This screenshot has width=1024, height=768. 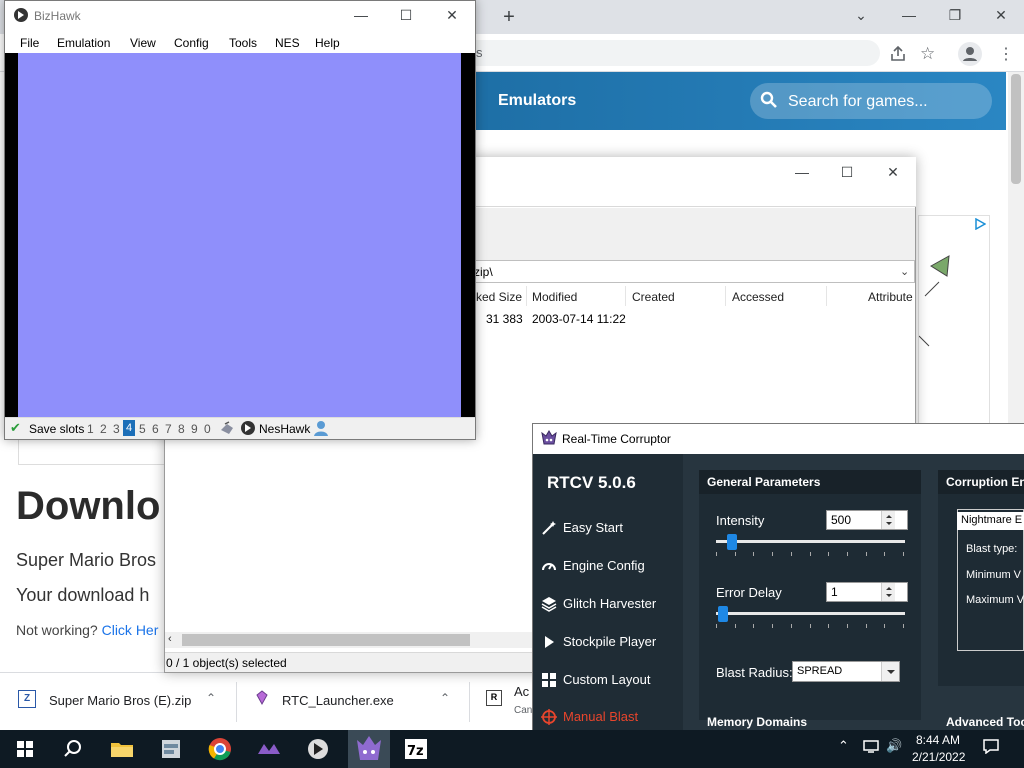 I want to click on save-slot-4: 4, so click(x=129, y=428).